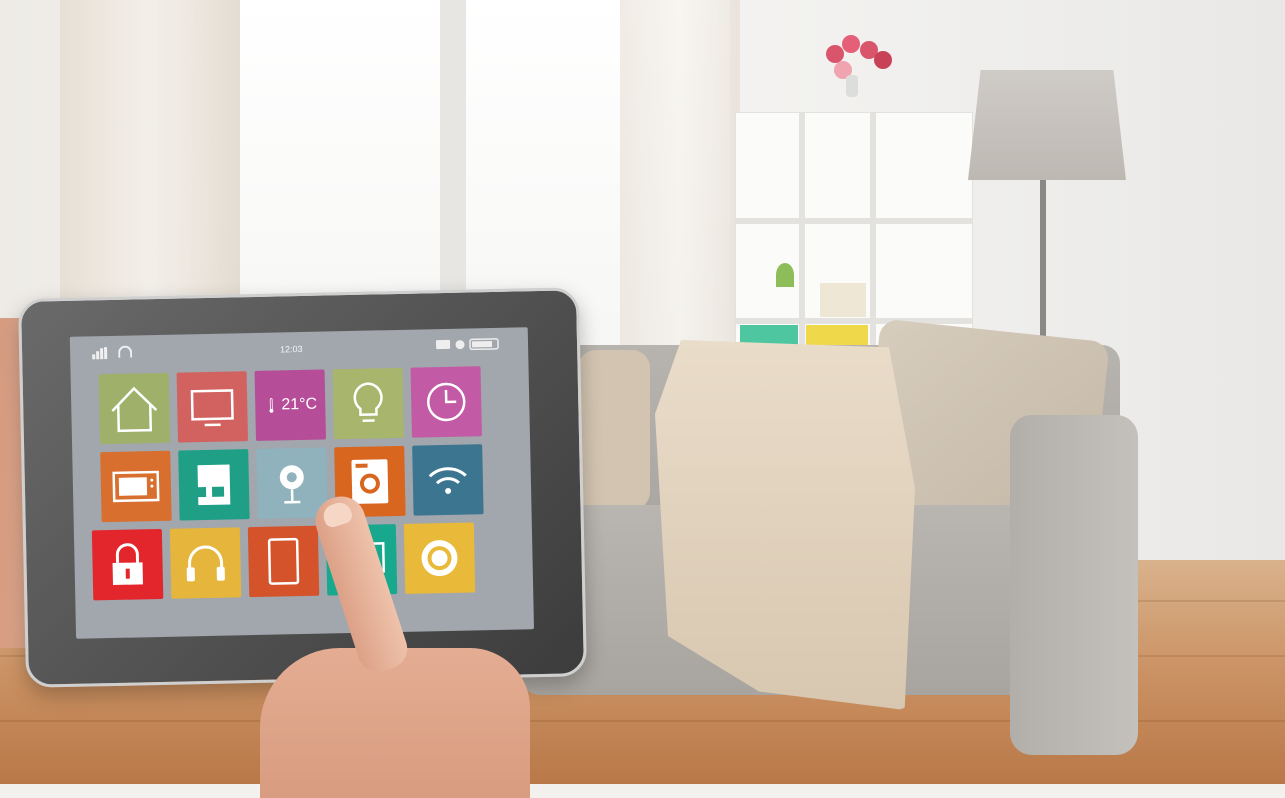  I want to click on wifi-tile, so click(447, 479).